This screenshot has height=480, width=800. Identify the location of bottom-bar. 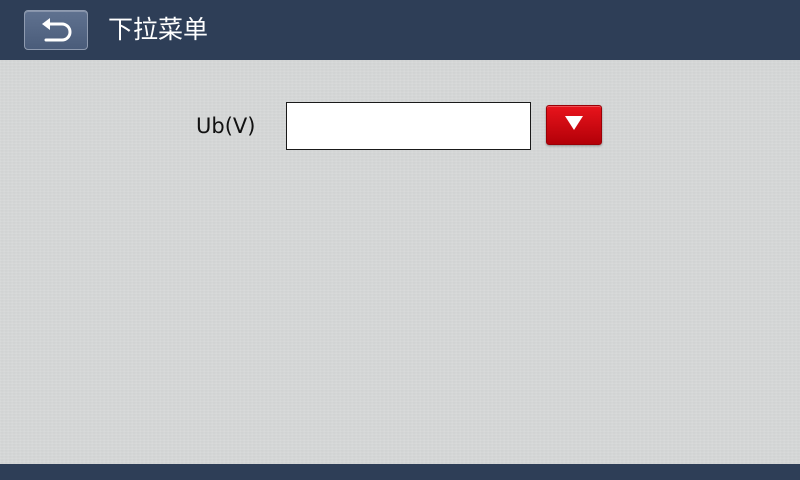
(400, 472).